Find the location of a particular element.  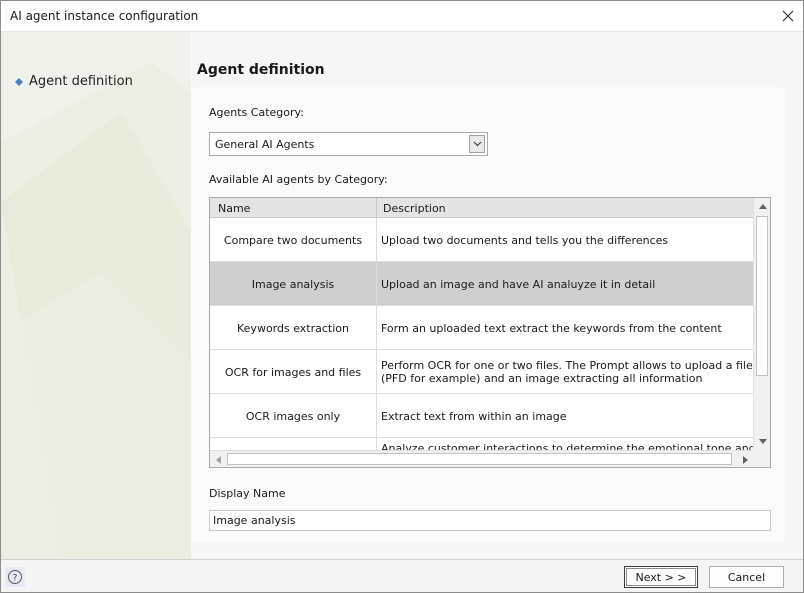

agent-name-cell is located at coordinates (293, 444).